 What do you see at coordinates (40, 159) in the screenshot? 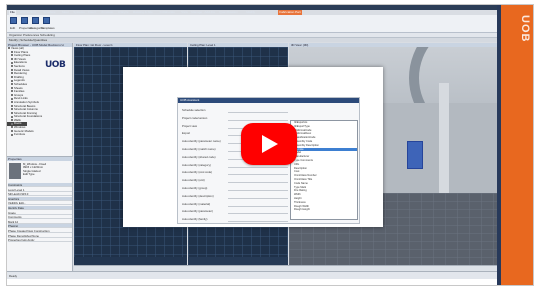
I see `properties-title: Properties` at bounding box center [40, 159].